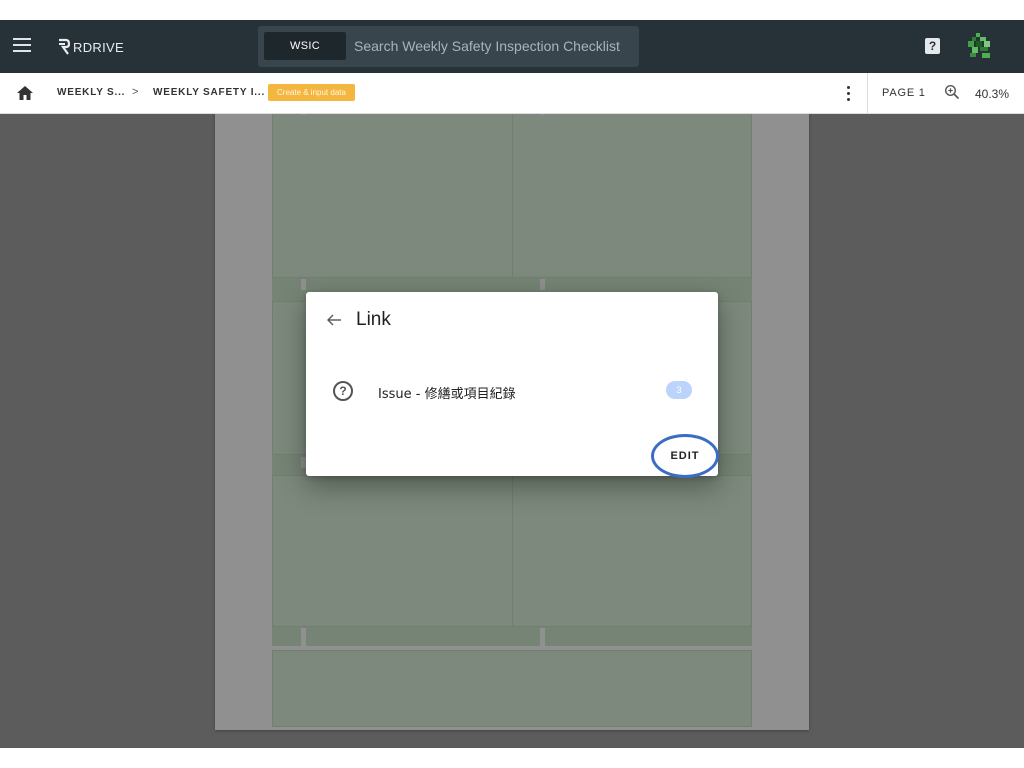  I want to click on app-bar: RDRIVE WSIC ?, so click(512, 46).